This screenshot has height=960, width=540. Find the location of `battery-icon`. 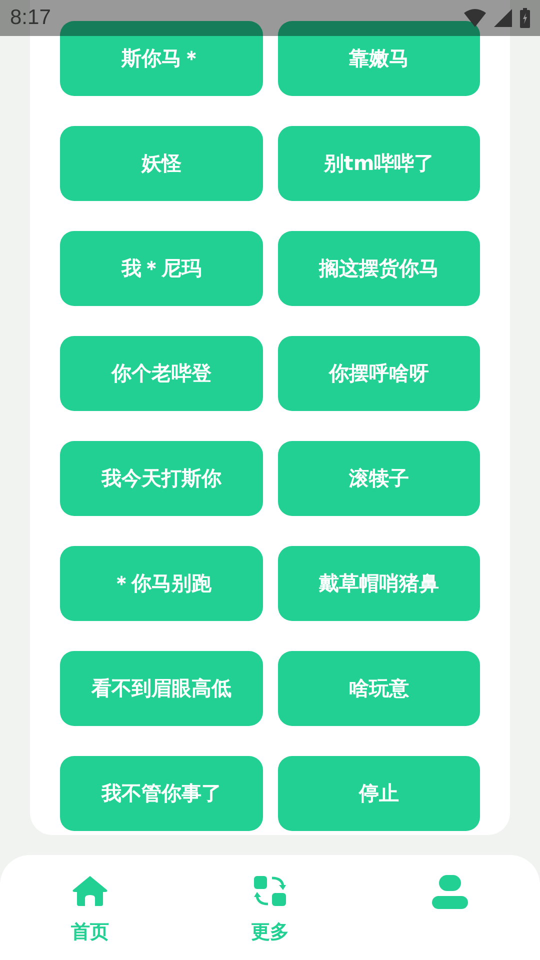

battery-icon is located at coordinates (525, 18).